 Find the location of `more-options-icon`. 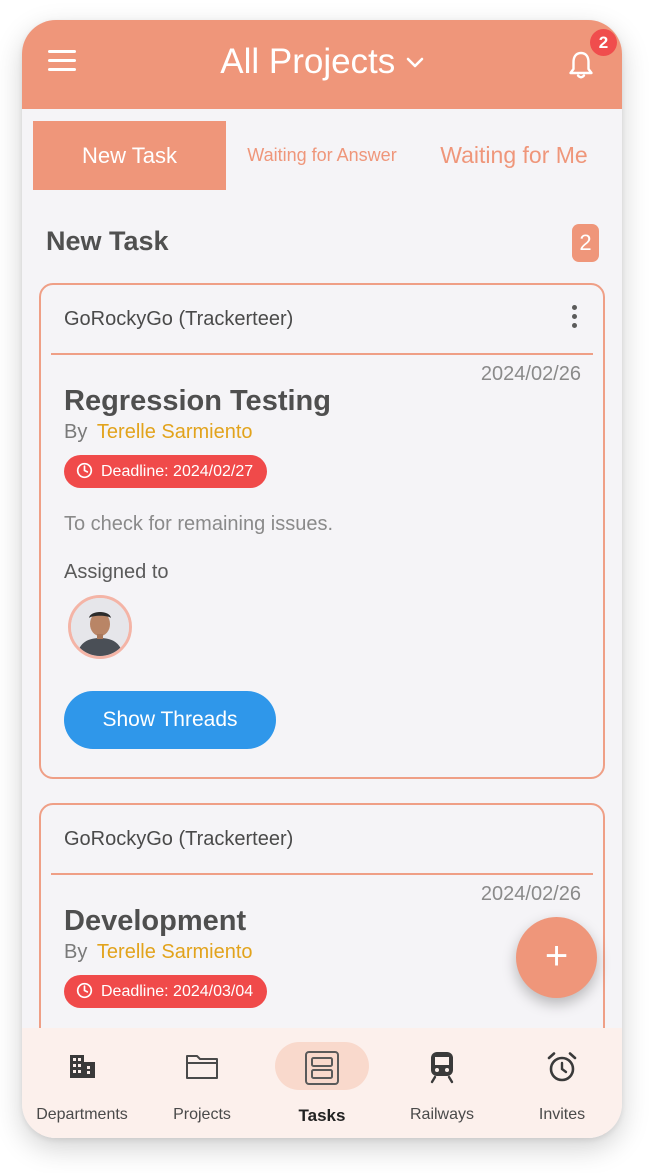

more-options-icon is located at coordinates (574, 319).